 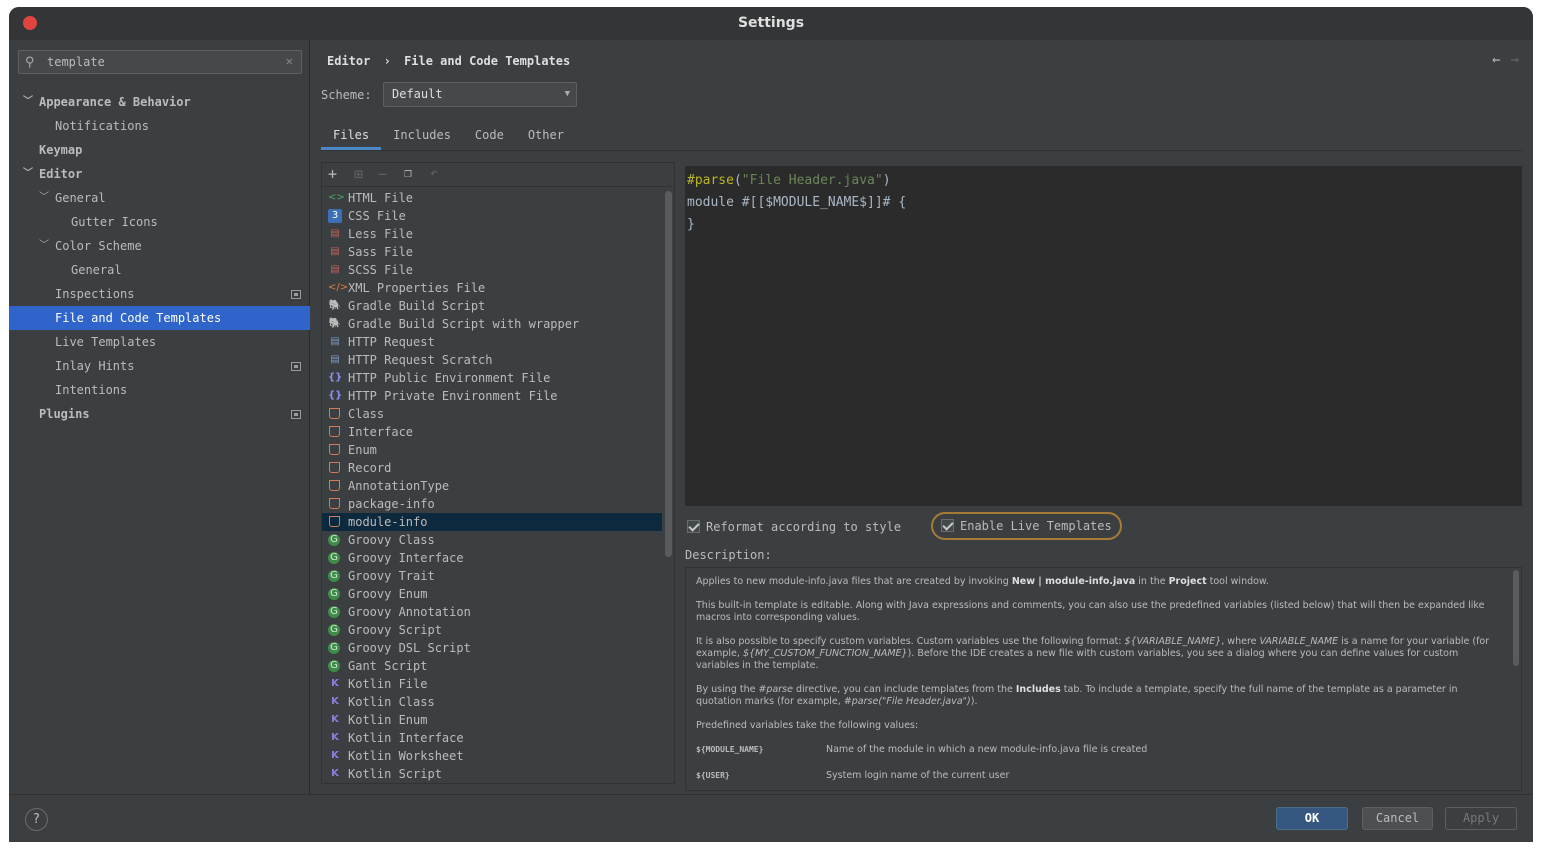 I want to click on template-list-item: <> HTML File, so click(x=492, y=198).